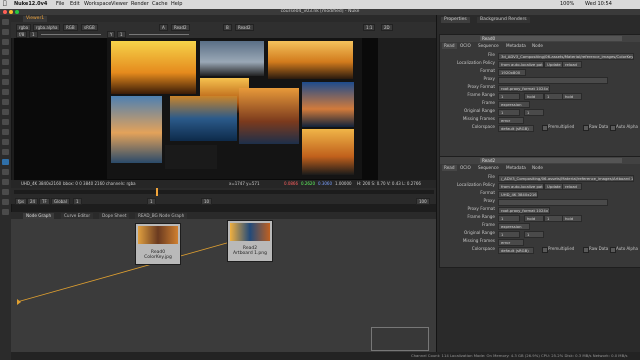 The height and width of the screenshot is (360, 640). I want to click on close-window-button, so click(5, 12).